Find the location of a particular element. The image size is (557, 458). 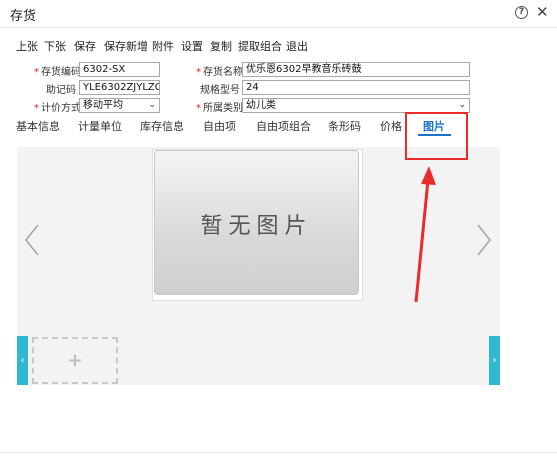

spec-model-label: 规格型号 is located at coordinates (220, 90).